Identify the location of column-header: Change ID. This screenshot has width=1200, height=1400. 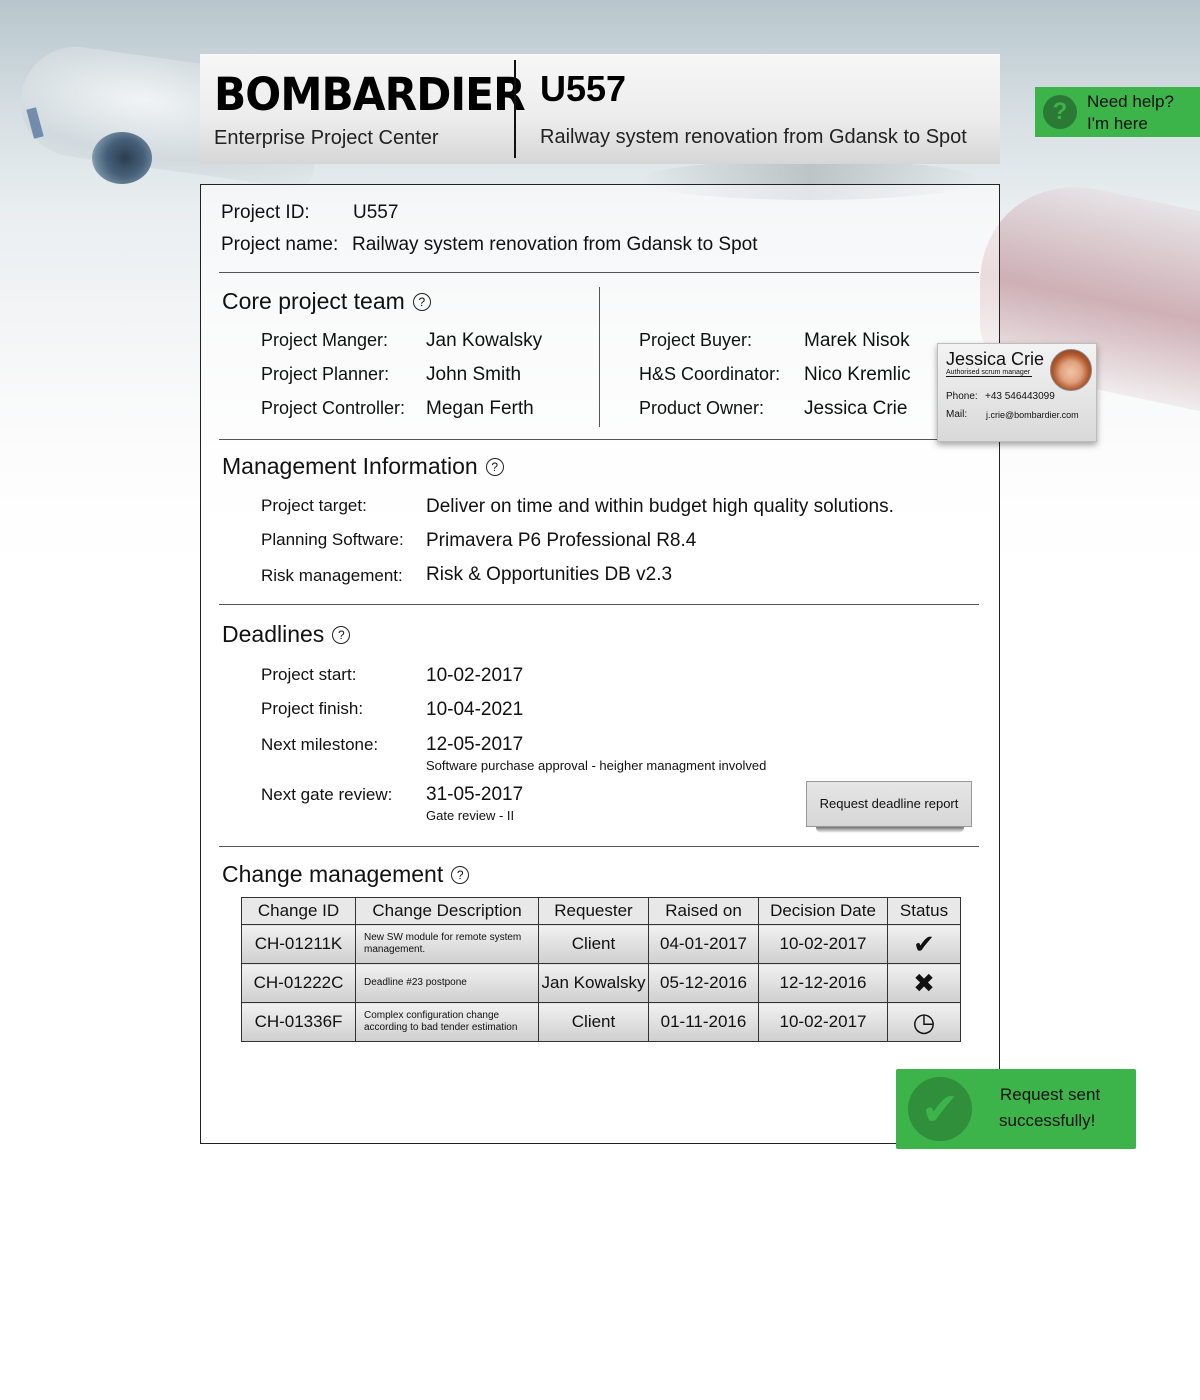
(298, 911).